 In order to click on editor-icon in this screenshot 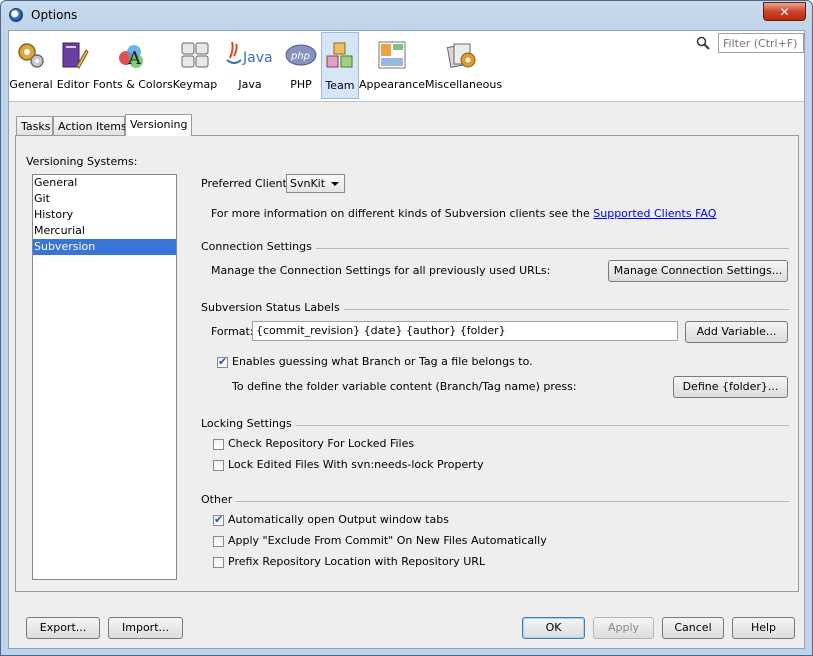, I will do `click(75, 55)`.